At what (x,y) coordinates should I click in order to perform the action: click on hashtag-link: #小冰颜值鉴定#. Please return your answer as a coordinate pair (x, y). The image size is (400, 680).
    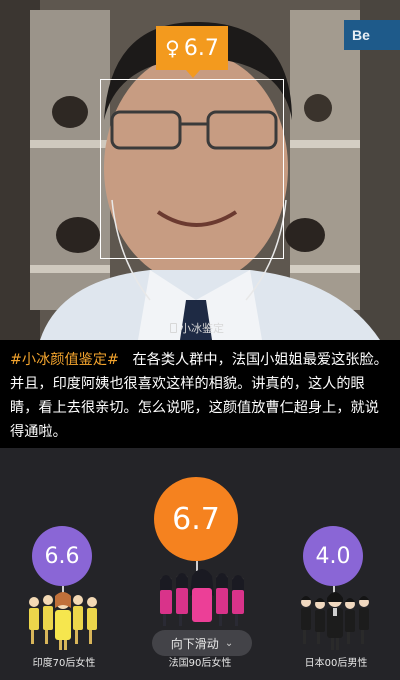
    Looking at the image, I should click on (64, 360).